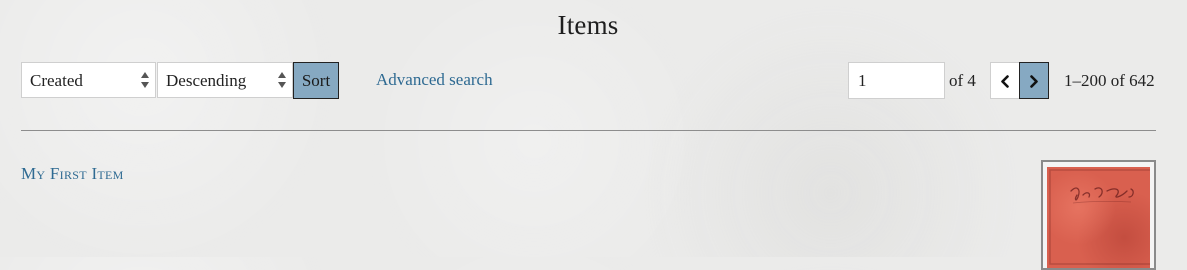 The image size is (1187, 270). I want to click on page-title: Items, so click(588, 25).